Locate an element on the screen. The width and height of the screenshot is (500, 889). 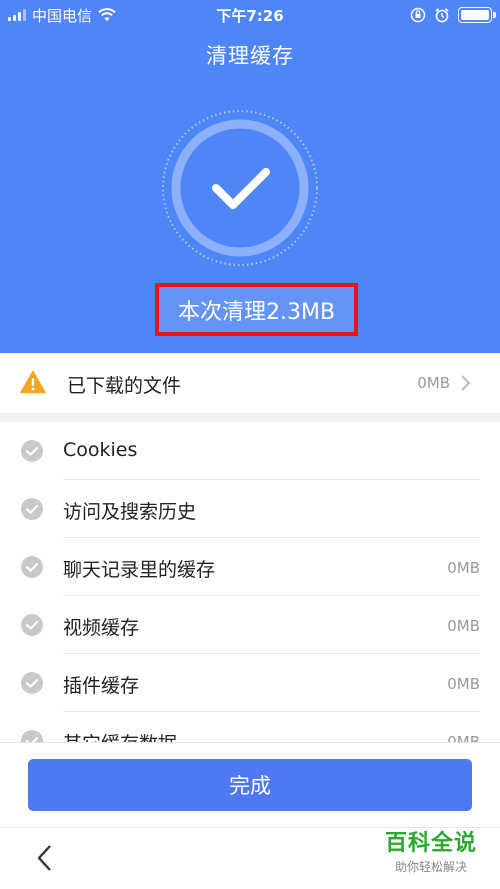
downloaded-files-row: 已下载的文件 0MB is located at coordinates (250, 383).